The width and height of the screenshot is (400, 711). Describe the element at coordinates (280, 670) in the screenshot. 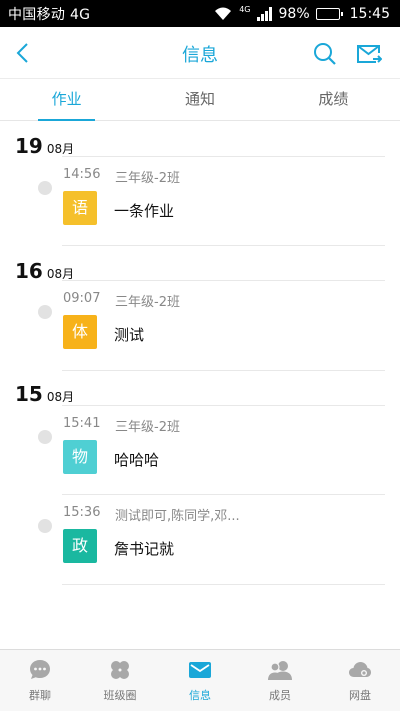

I see `members-icon` at that location.